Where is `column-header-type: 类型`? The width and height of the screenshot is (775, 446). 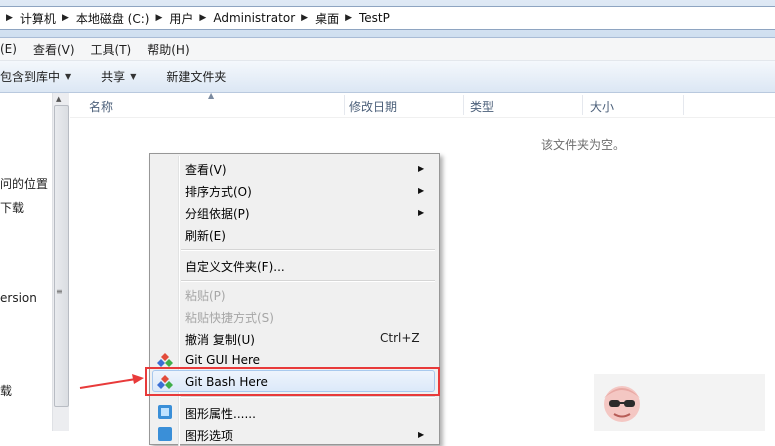 column-header-type: 类型 is located at coordinates (482, 106).